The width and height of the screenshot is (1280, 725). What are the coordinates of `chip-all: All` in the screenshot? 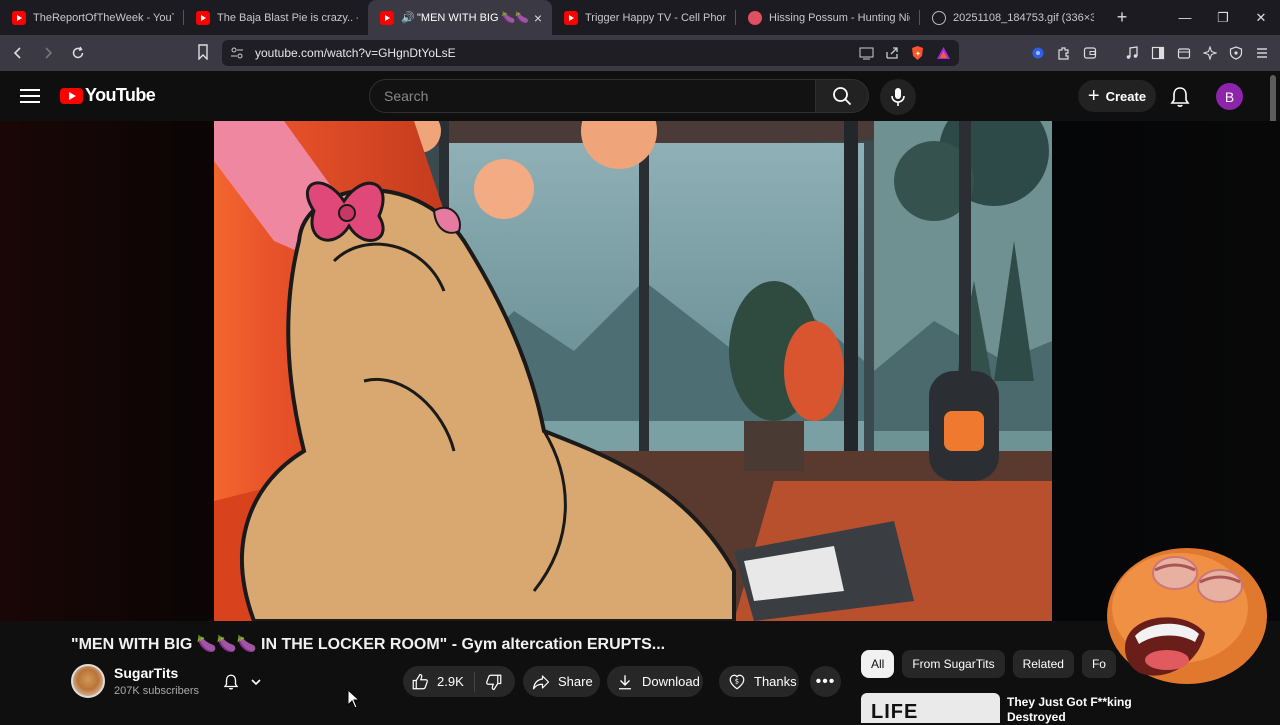 It's located at (878, 664).